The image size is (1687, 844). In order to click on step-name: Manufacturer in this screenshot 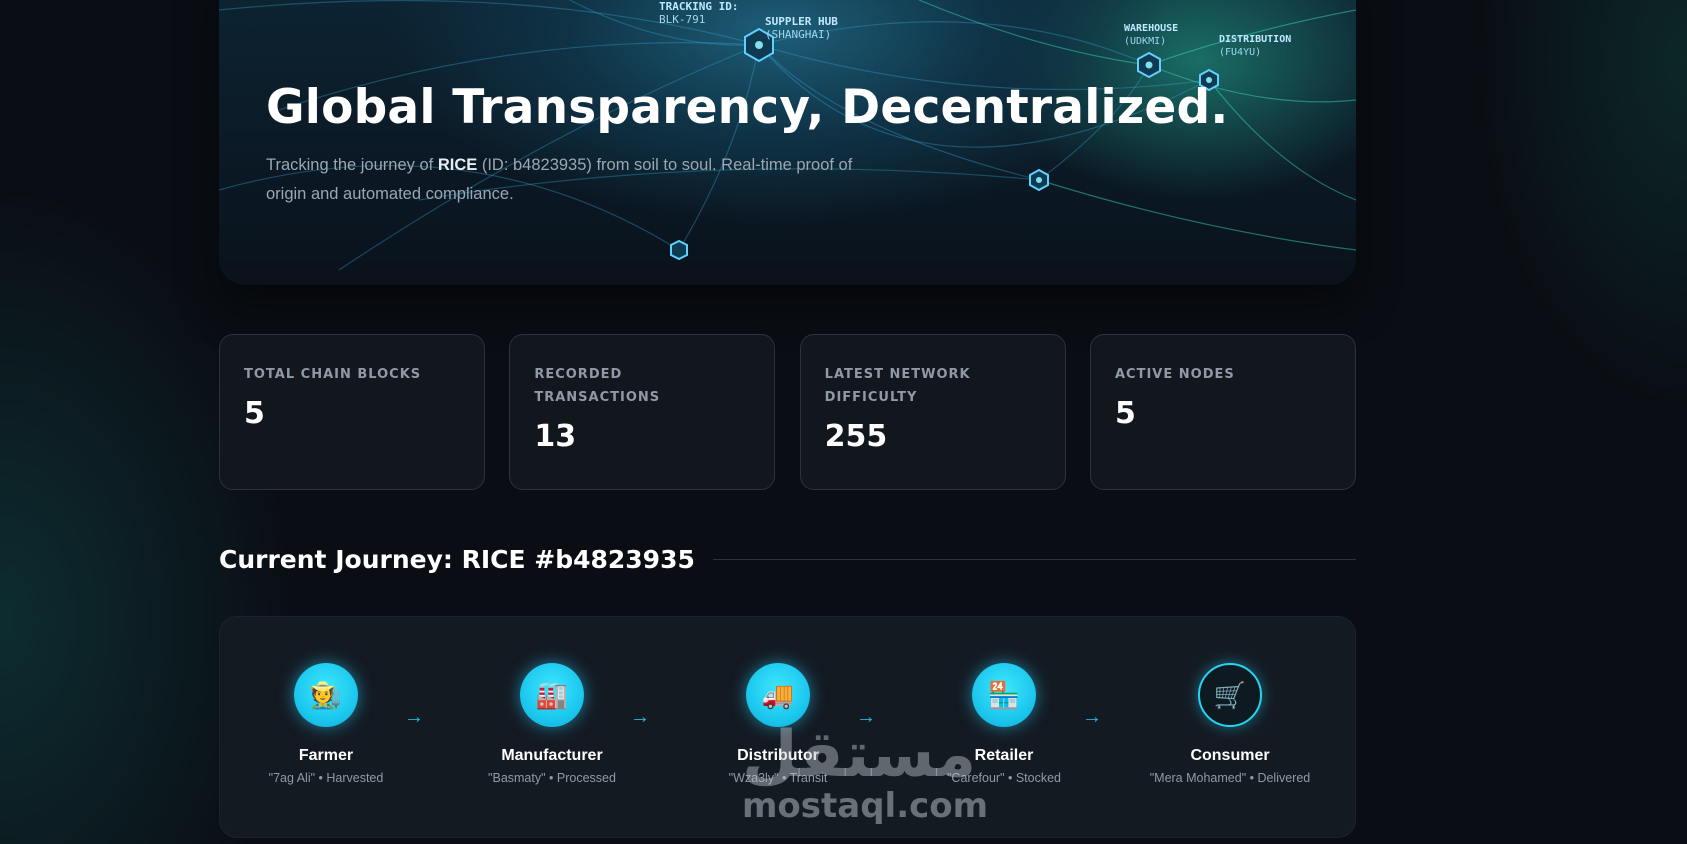, I will do `click(552, 755)`.